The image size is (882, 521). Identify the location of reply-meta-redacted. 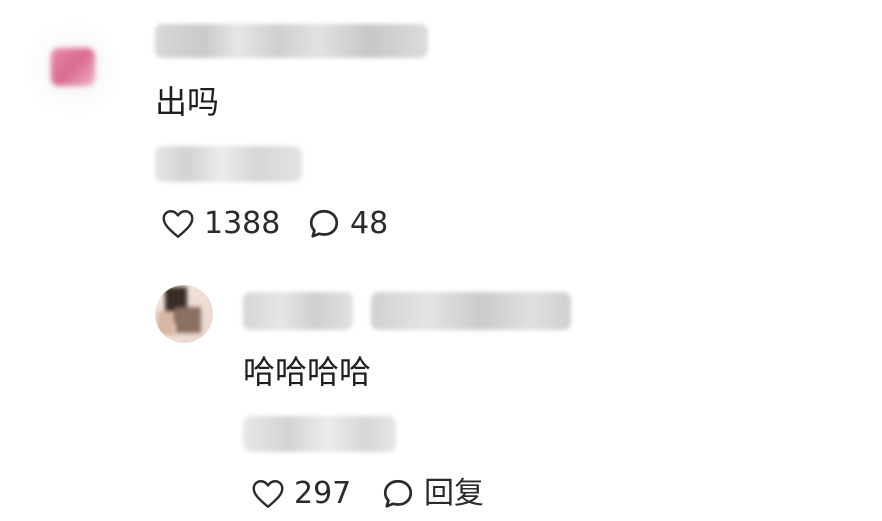
(319, 434).